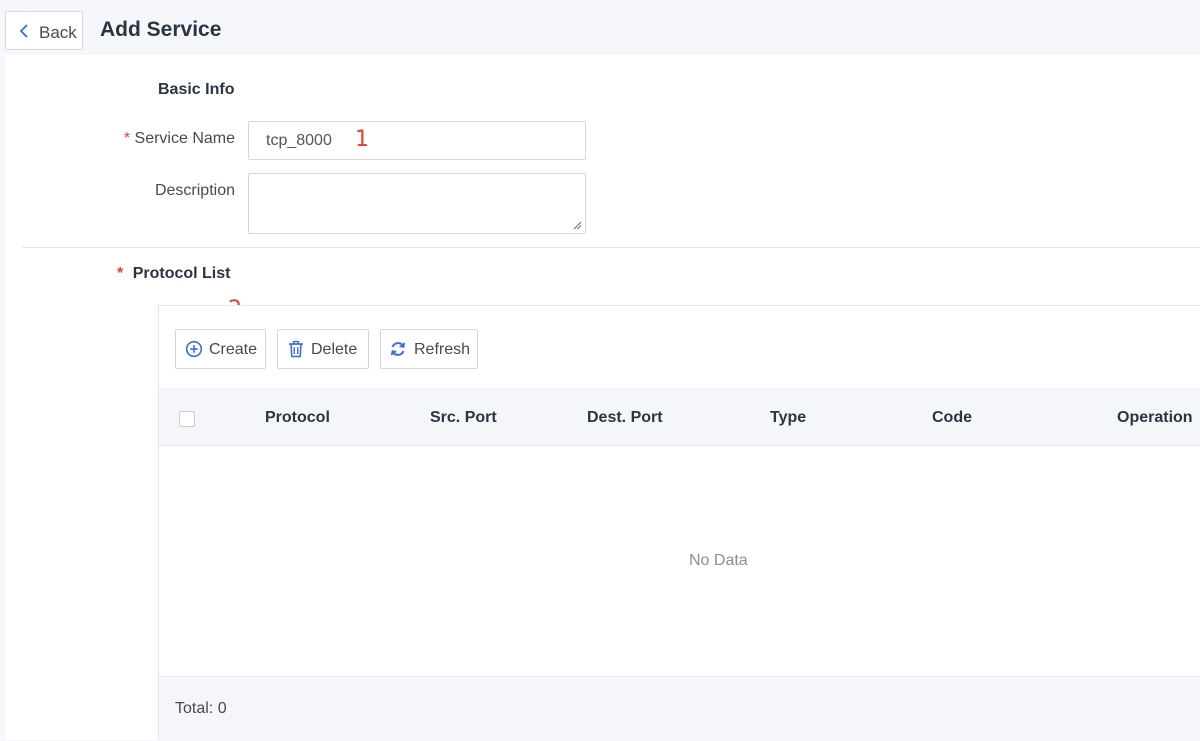 This screenshot has width=1200, height=741. What do you see at coordinates (297, 418) in the screenshot?
I see `column-header-protocol: Protocol` at bounding box center [297, 418].